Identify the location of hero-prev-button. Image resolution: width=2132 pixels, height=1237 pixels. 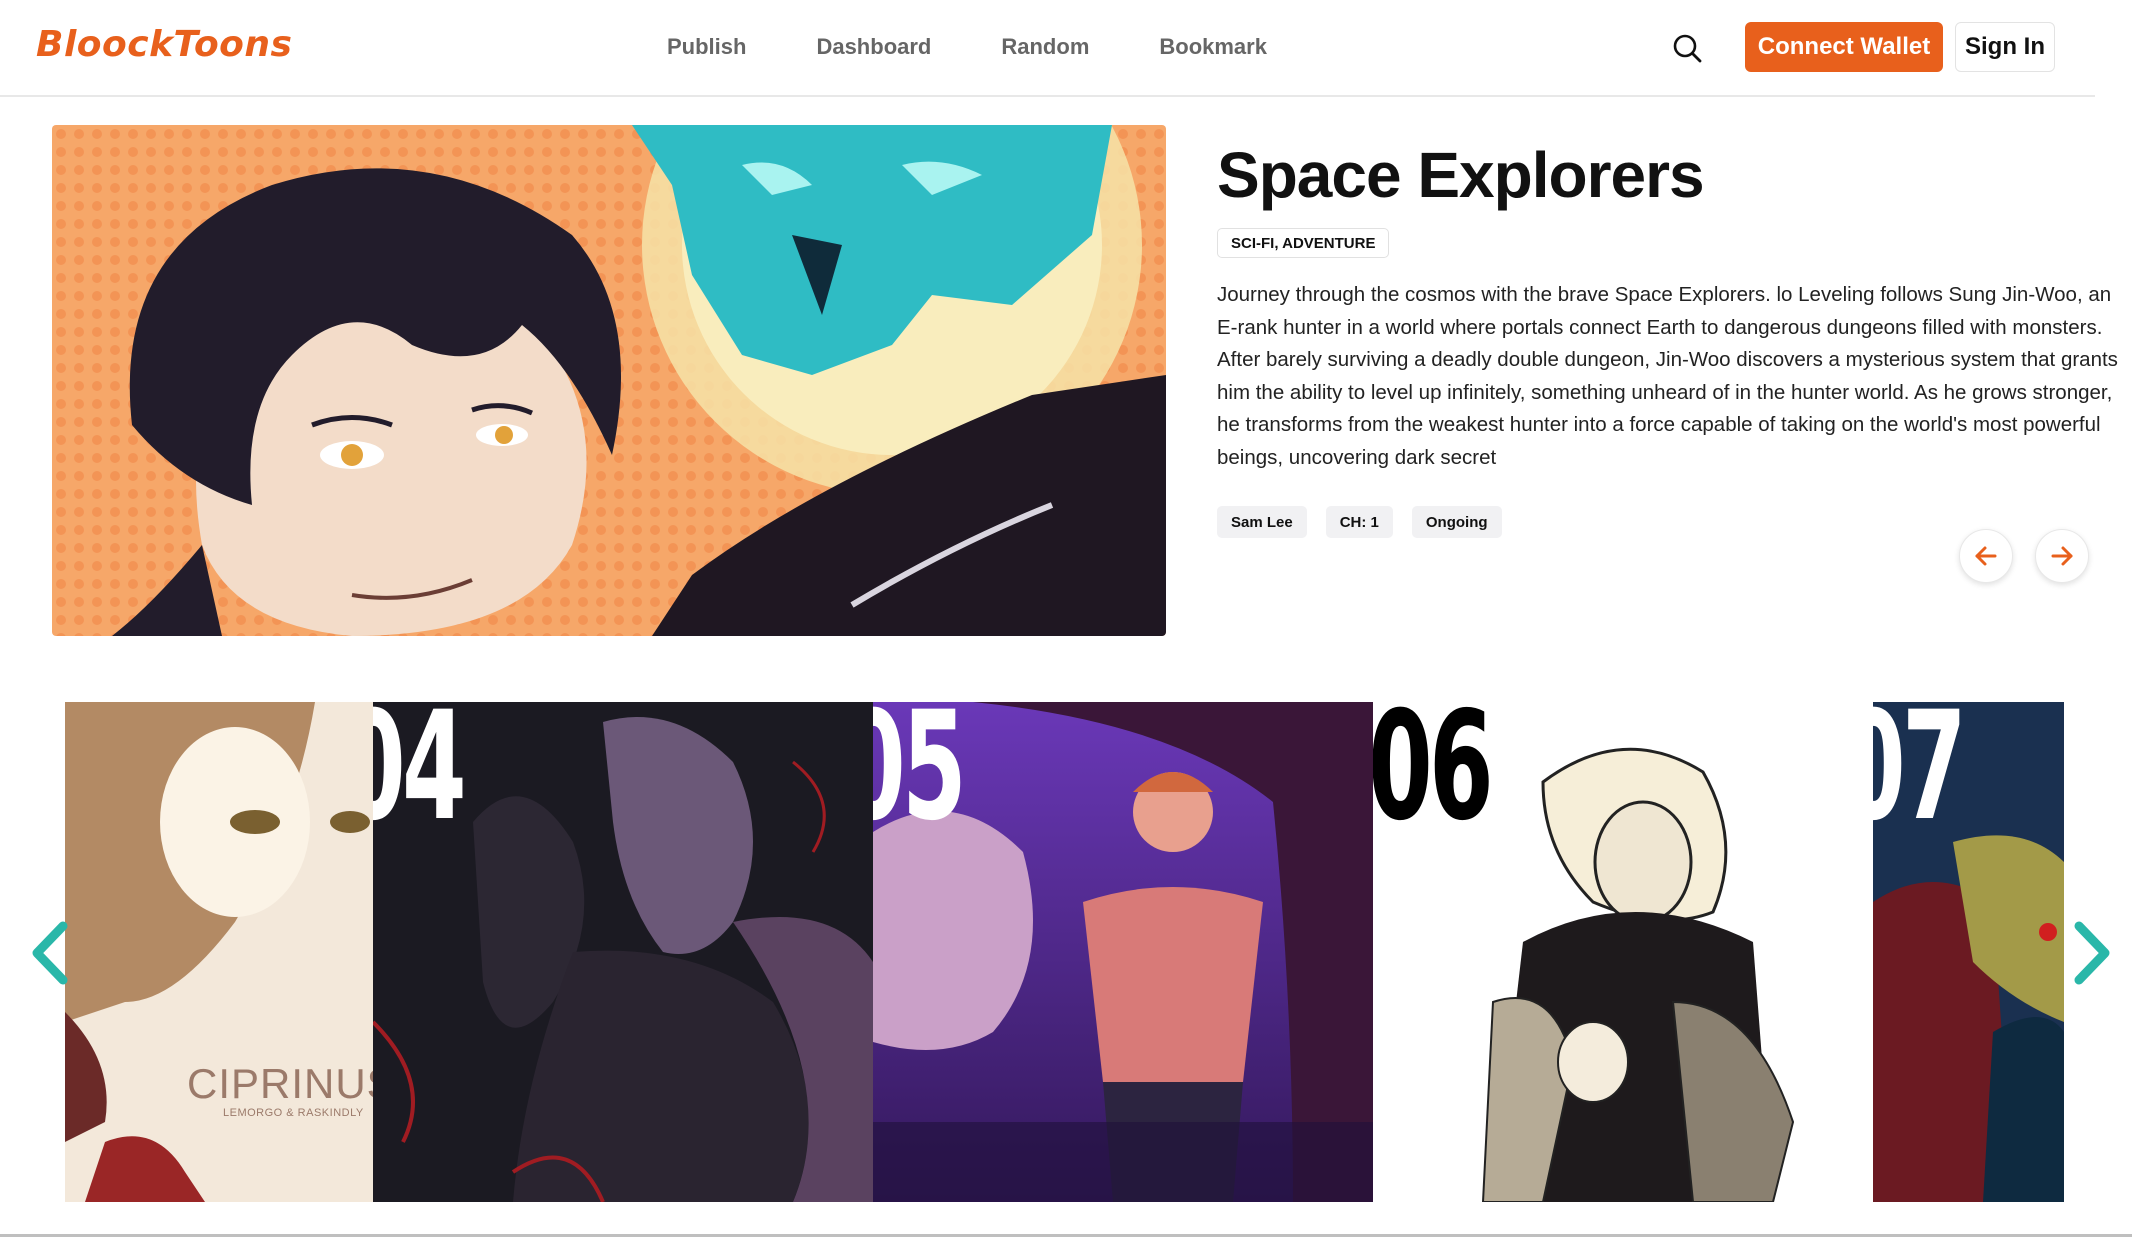
(1986, 556).